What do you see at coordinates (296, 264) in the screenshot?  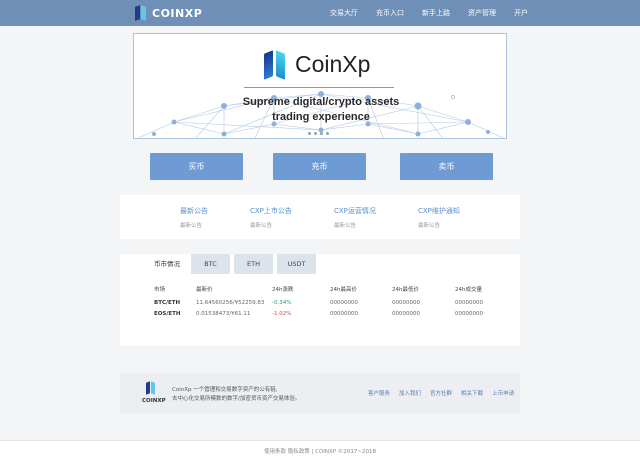 I see `tab-usdt: USDT` at bounding box center [296, 264].